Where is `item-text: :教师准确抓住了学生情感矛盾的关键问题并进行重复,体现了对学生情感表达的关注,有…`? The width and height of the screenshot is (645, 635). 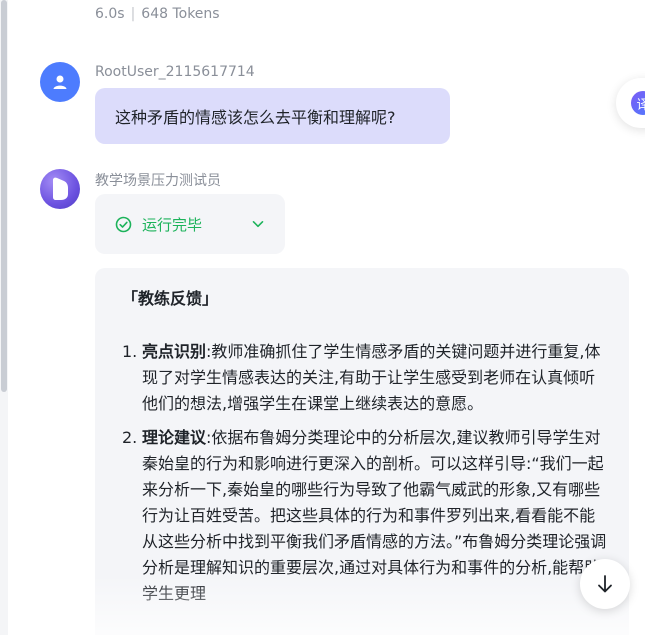 item-text: :教师准确抓住了学生情感矛盾的关键问题并进行重复,体现了对学生情感表达的关注,有… is located at coordinates (371, 377).